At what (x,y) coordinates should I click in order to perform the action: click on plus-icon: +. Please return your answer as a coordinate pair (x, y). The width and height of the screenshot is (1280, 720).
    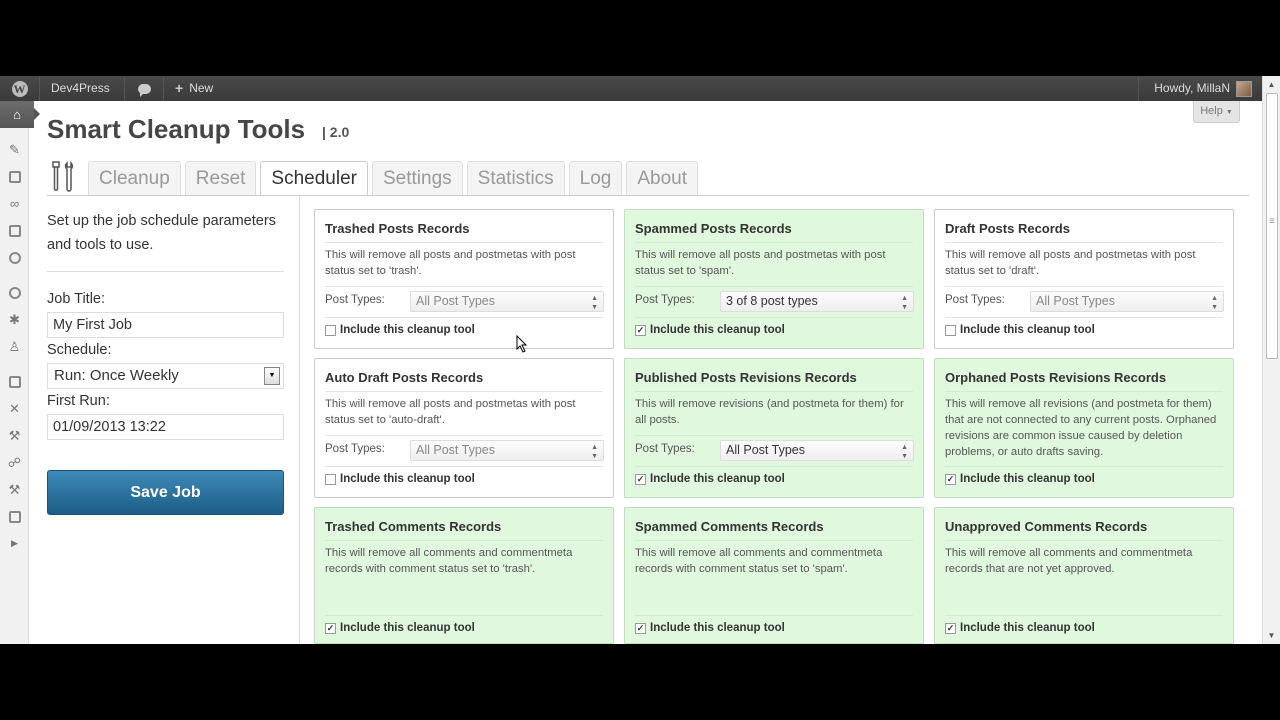
    Looking at the image, I should click on (179, 88).